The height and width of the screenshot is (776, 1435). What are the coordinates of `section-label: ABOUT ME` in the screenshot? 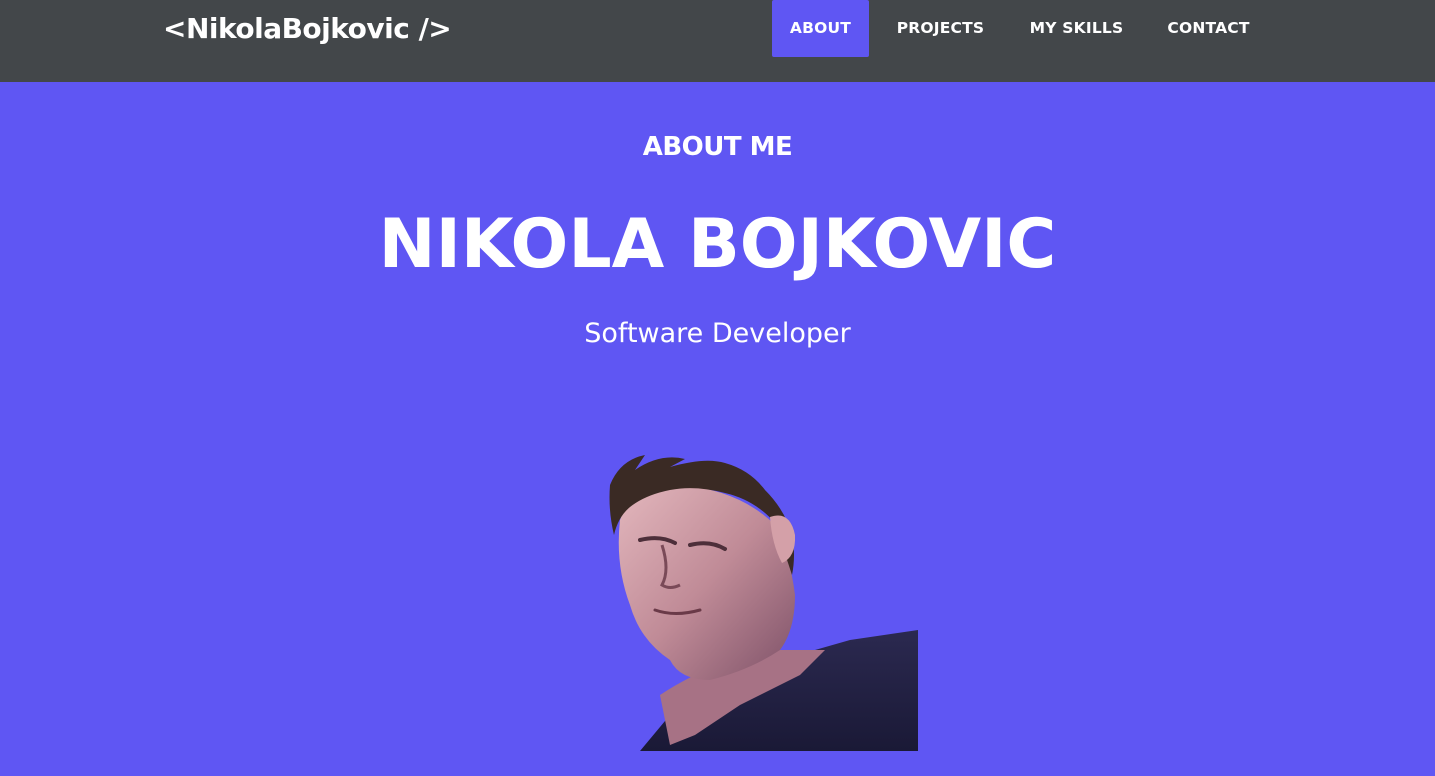 It's located at (717, 147).